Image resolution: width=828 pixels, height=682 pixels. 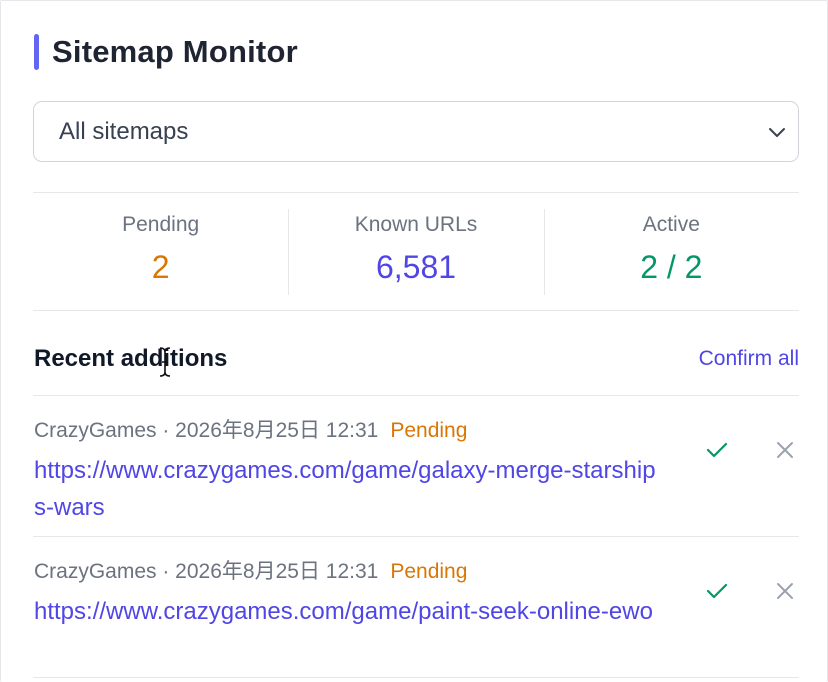 I want to click on stat-pending: Pending 2, so click(x=160, y=252).